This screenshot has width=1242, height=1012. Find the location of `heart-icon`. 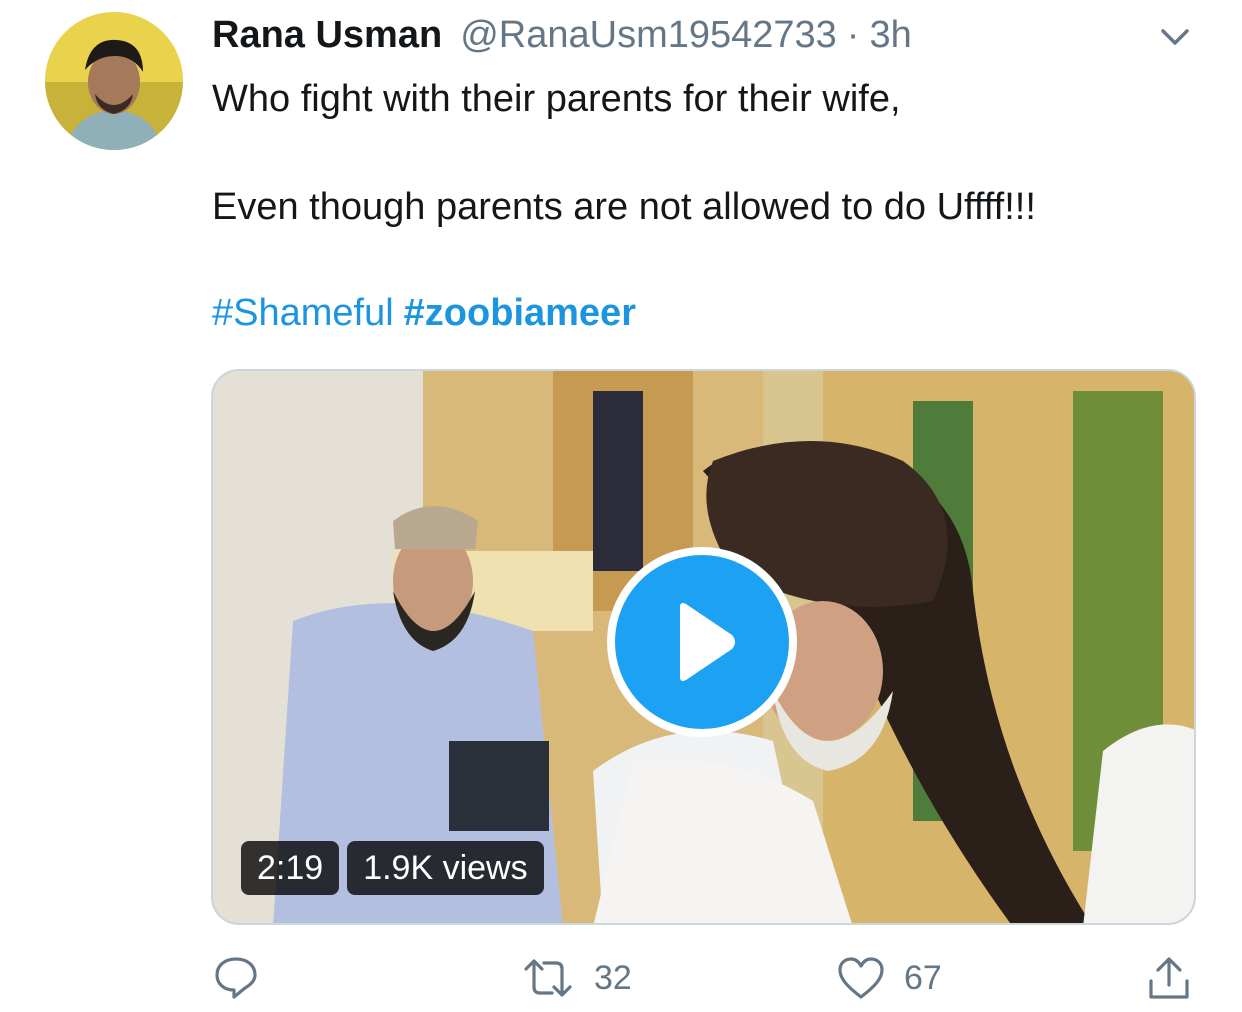

heart-icon is located at coordinates (861, 978).